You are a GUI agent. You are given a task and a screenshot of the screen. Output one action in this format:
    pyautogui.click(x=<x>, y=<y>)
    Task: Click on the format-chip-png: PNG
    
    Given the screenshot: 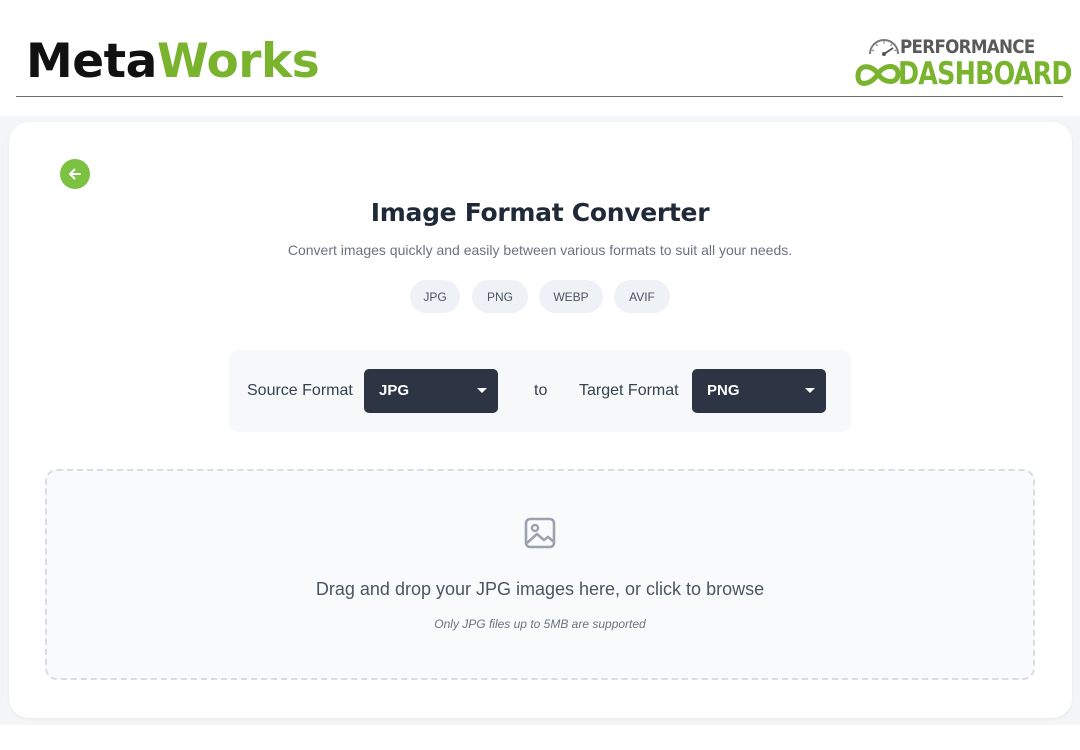 What is the action you would take?
    pyautogui.click(x=500, y=296)
    